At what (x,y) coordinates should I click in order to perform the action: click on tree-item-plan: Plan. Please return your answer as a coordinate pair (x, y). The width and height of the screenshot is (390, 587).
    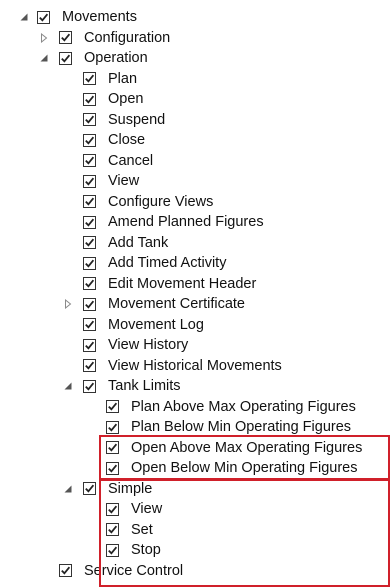
    Looking at the image, I should click on (195, 79).